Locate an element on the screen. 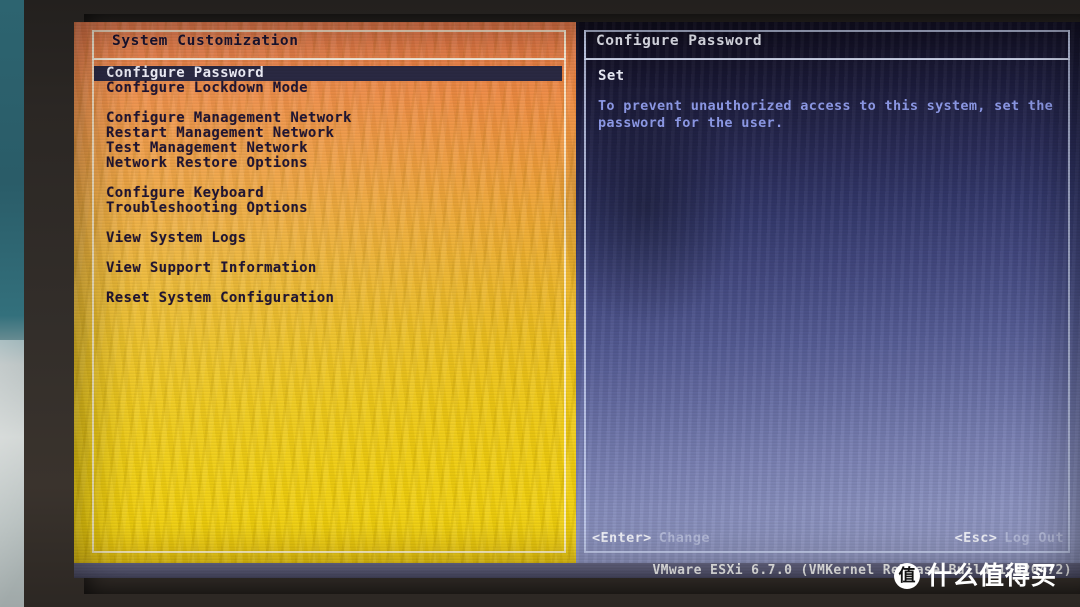  key-hint-log-out: <Esc> Log Out is located at coordinates (1009, 538).